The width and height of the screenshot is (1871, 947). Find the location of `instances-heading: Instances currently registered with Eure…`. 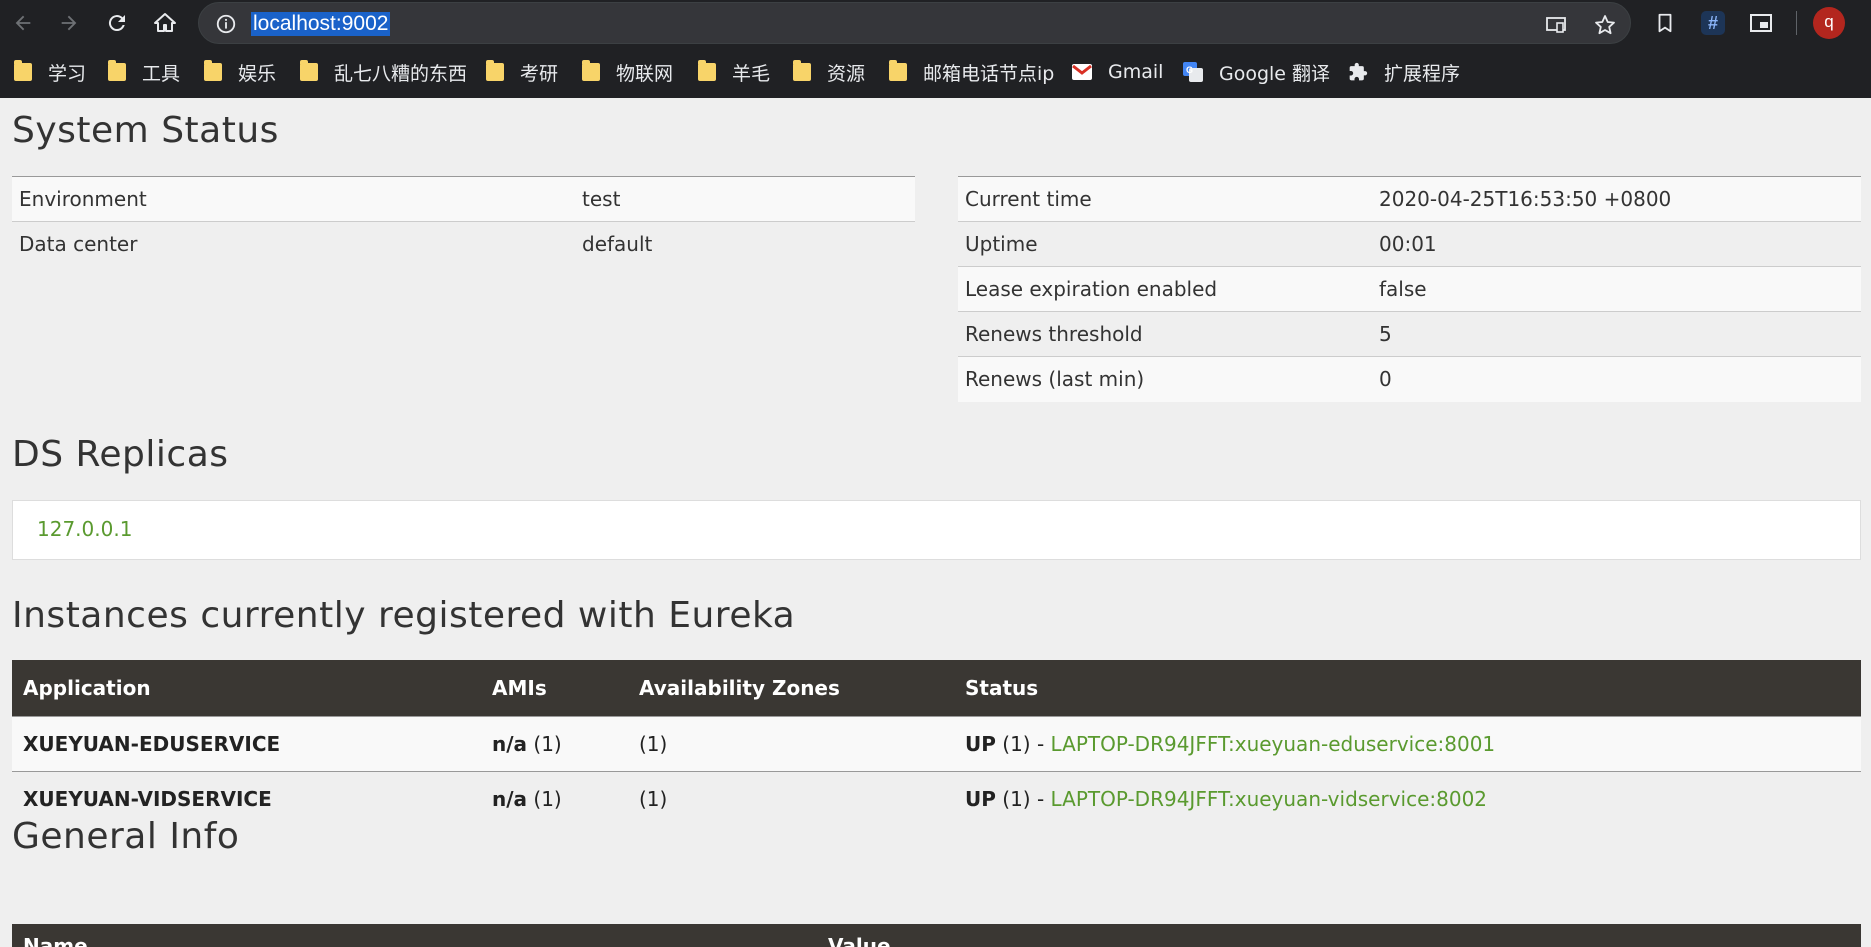

instances-heading: Instances currently registered with Eure… is located at coordinates (404, 615).